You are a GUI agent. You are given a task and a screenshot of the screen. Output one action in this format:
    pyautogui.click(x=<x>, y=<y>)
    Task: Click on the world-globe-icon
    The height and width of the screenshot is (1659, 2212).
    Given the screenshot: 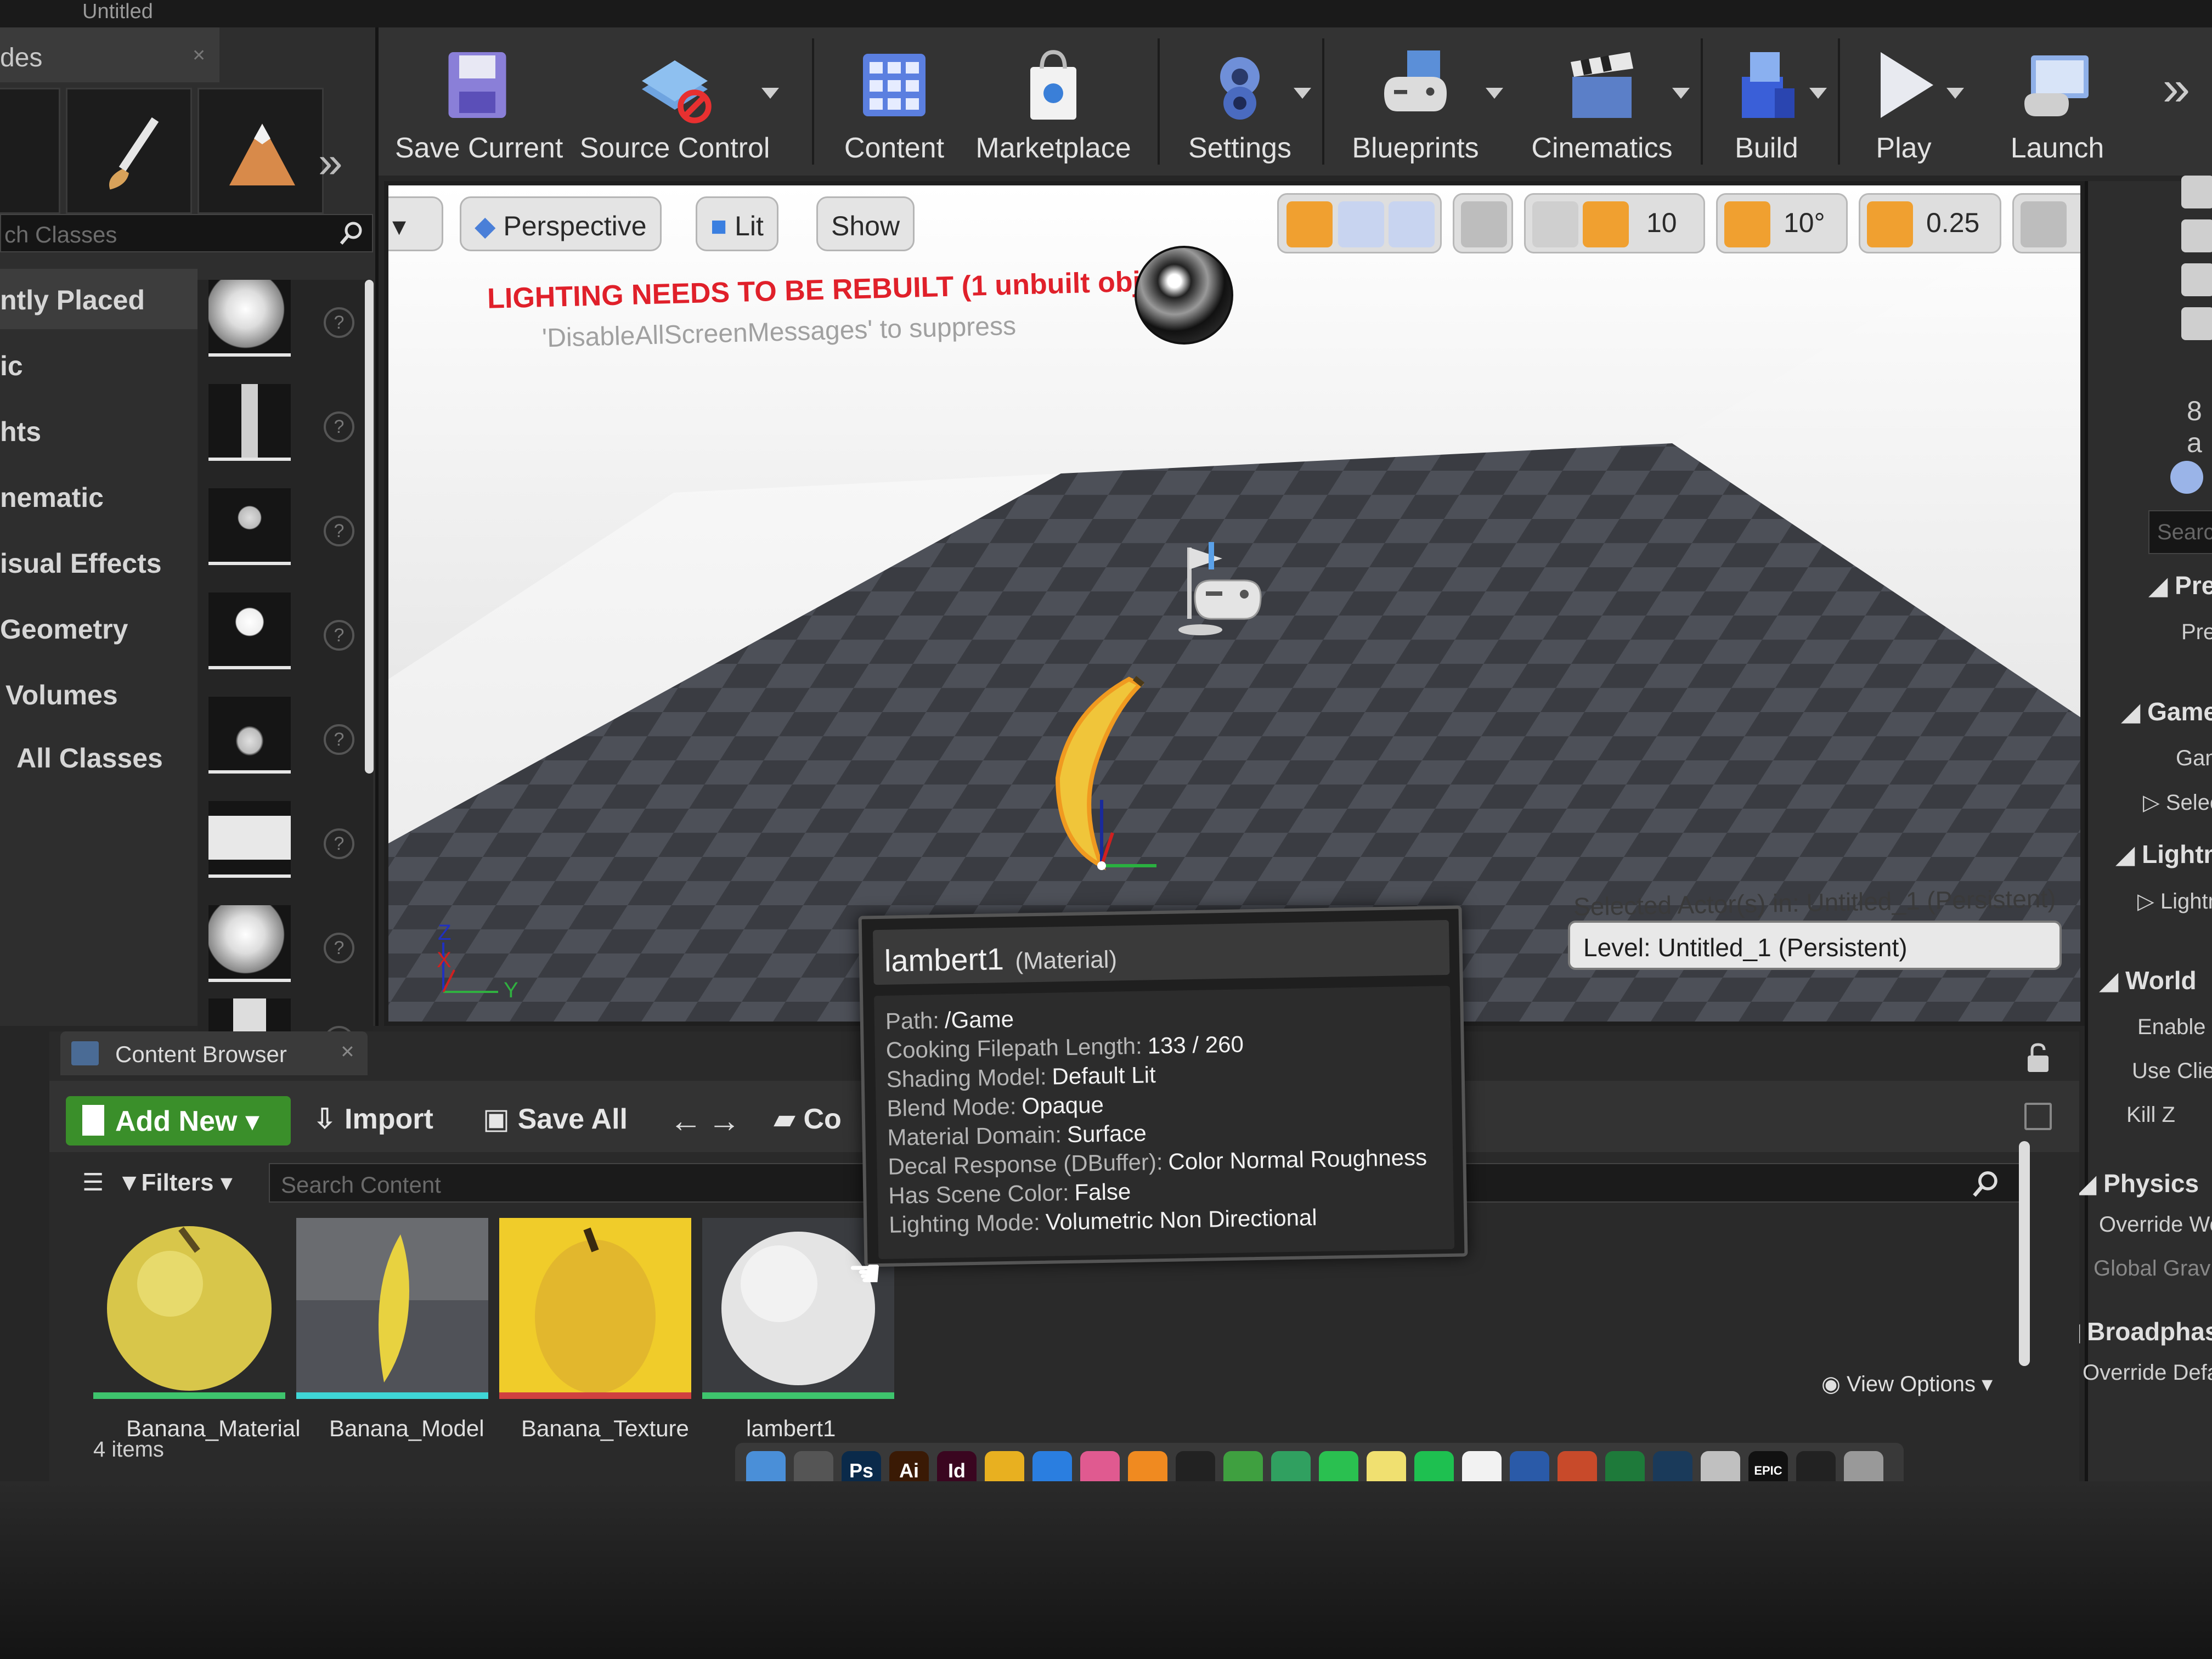 What is the action you would take?
    pyautogui.click(x=1484, y=224)
    